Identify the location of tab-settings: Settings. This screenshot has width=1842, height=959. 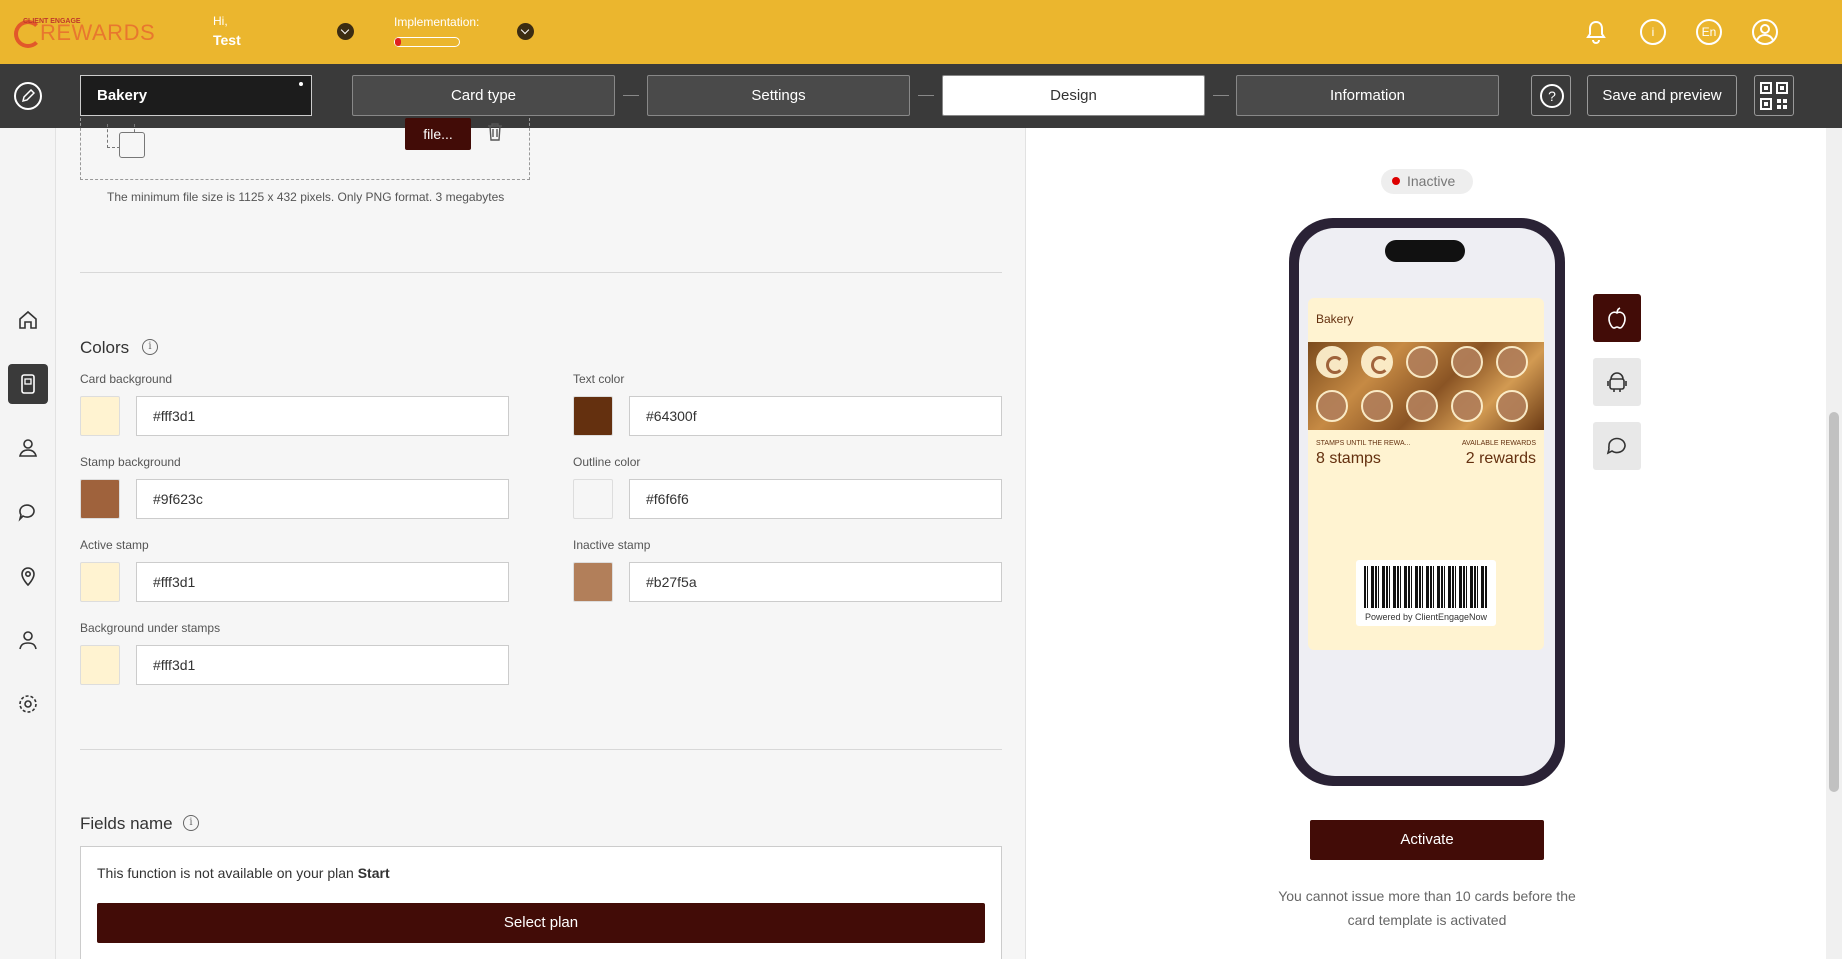
(778, 95).